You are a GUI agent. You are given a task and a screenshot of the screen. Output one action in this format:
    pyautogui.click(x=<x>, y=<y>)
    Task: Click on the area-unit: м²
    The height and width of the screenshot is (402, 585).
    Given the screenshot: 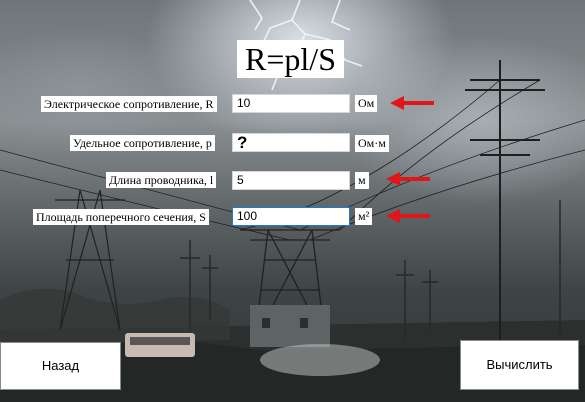 What is the action you would take?
    pyautogui.click(x=364, y=216)
    